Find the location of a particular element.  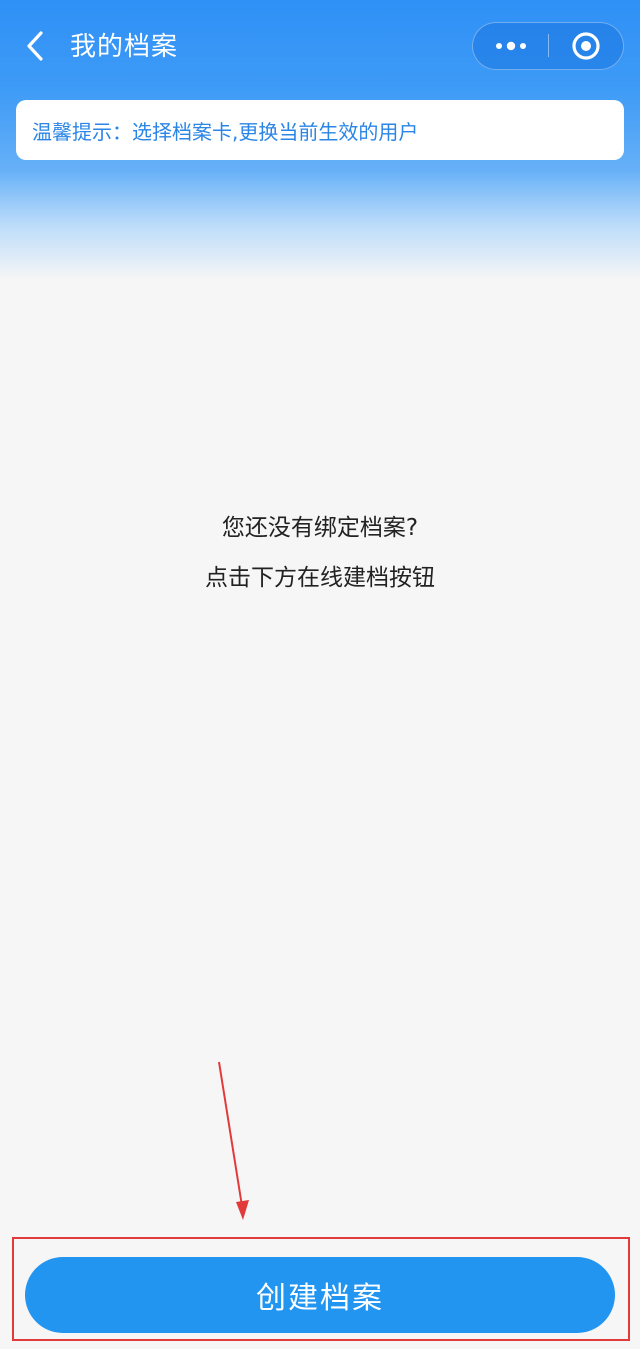

empty-state-message: 您还没有绑定档案? 点击下方在线建档按钮 is located at coordinates (320, 553).